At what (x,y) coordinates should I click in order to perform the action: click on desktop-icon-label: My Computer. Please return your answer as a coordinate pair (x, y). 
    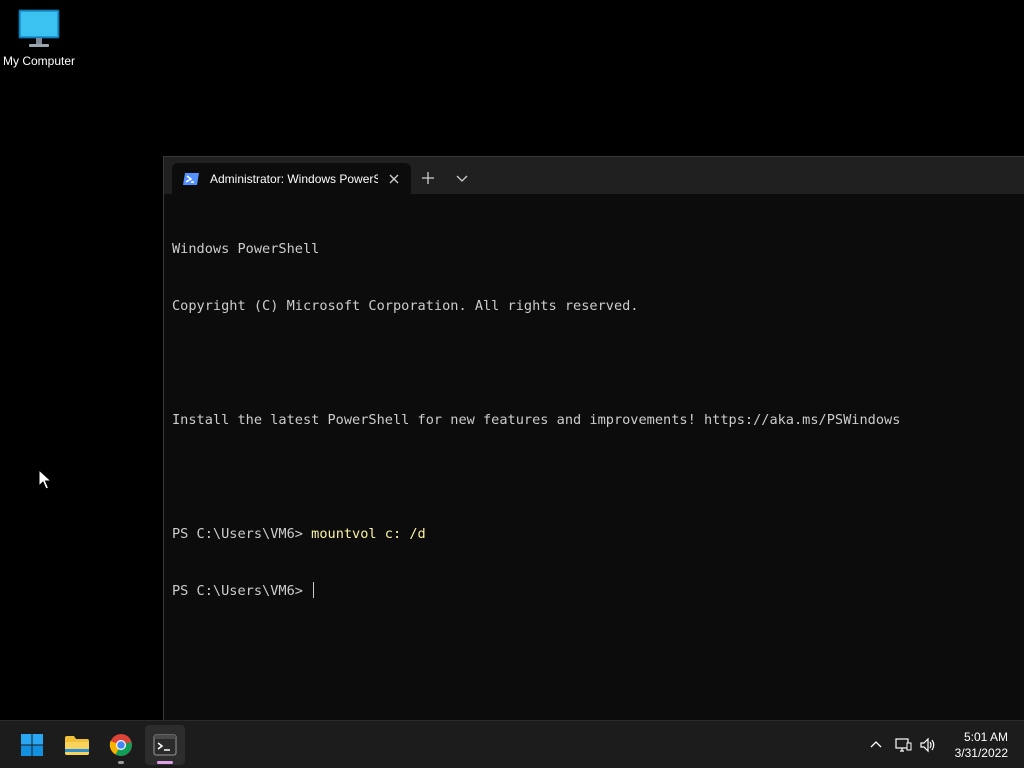
    Looking at the image, I should click on (39, 61).